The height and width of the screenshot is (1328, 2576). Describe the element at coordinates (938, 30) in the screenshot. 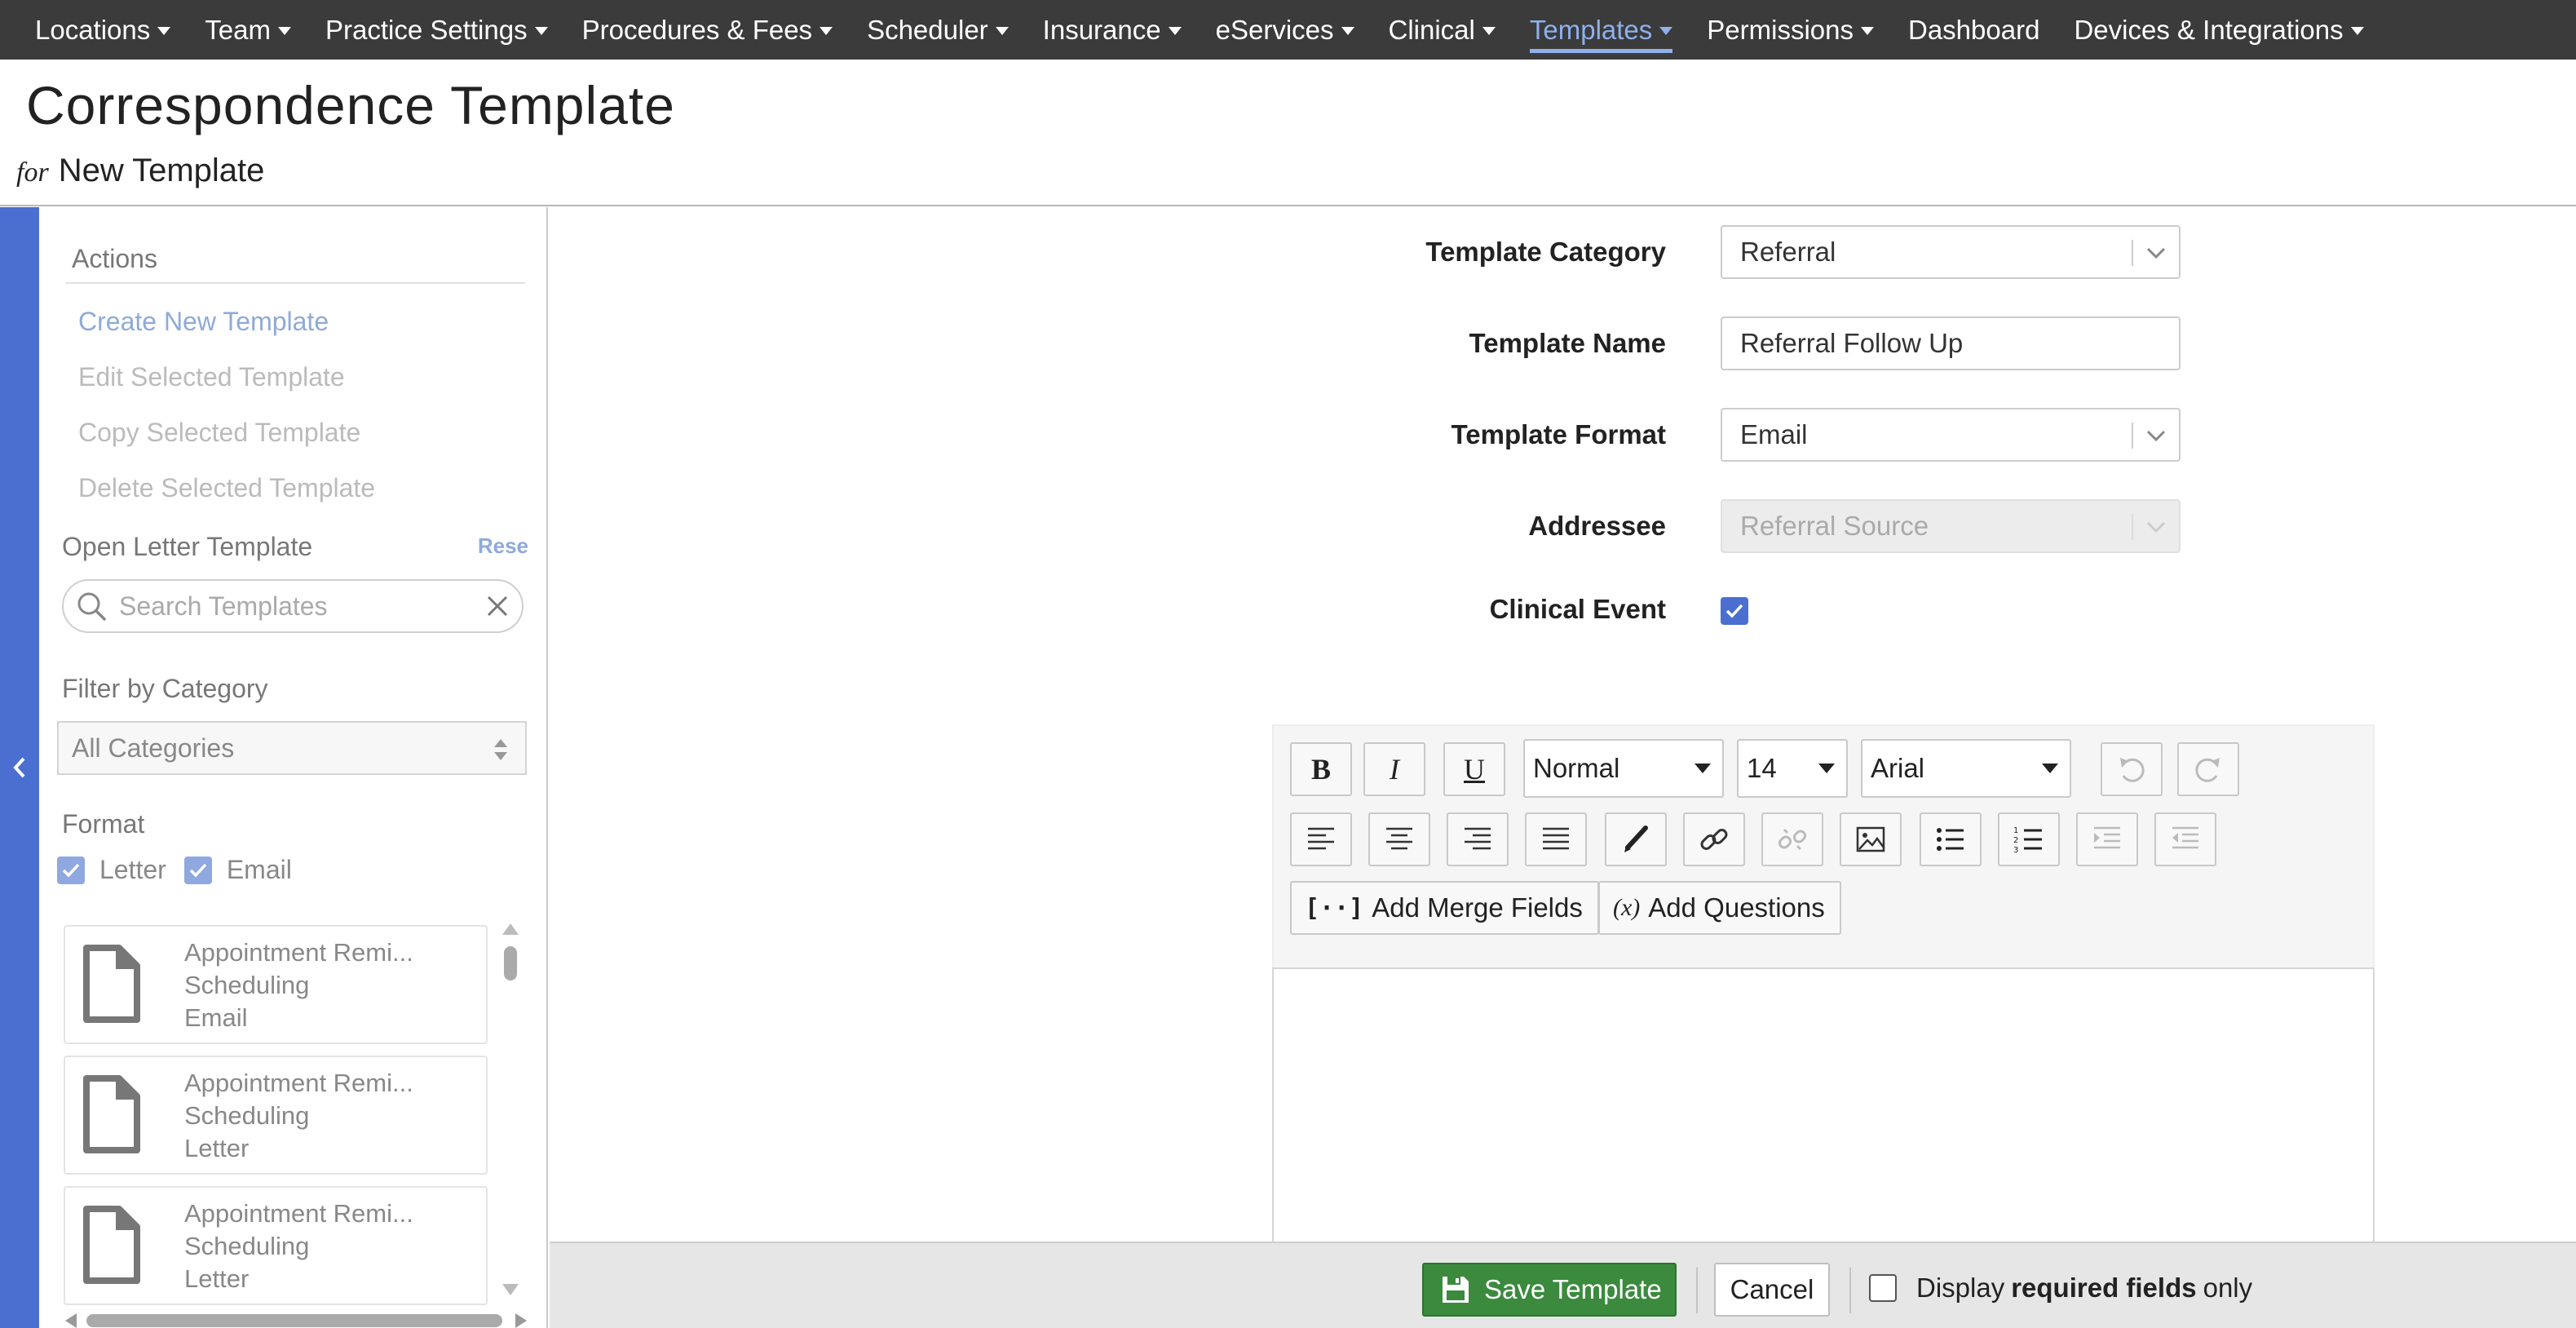

I see `nav-scheduler: Scheduler` at that location.